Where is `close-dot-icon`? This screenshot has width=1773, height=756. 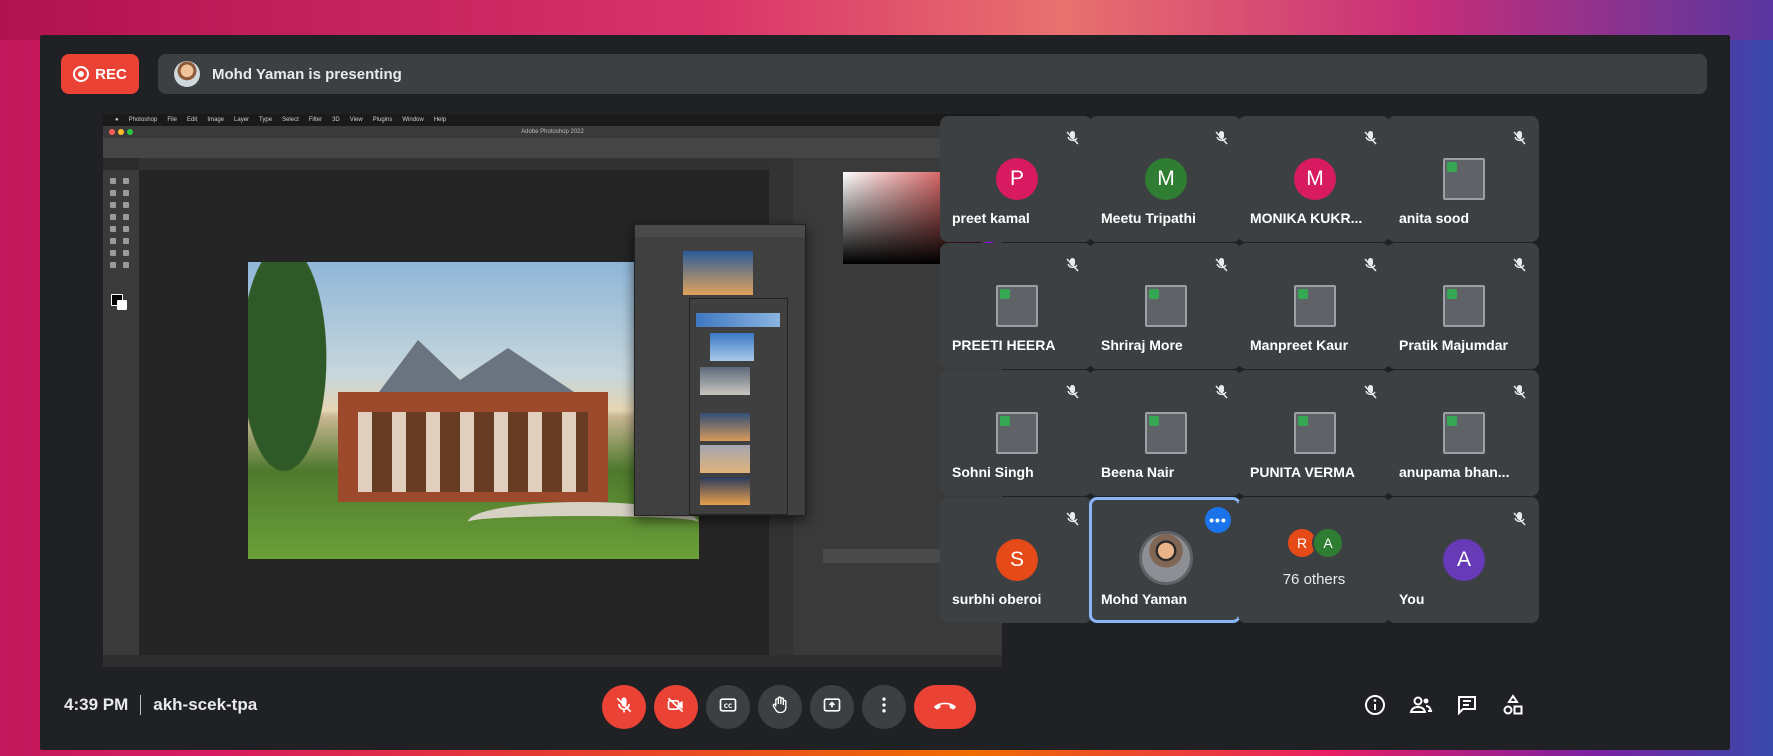 close-dot-icon is located at coordinates (112, 132).